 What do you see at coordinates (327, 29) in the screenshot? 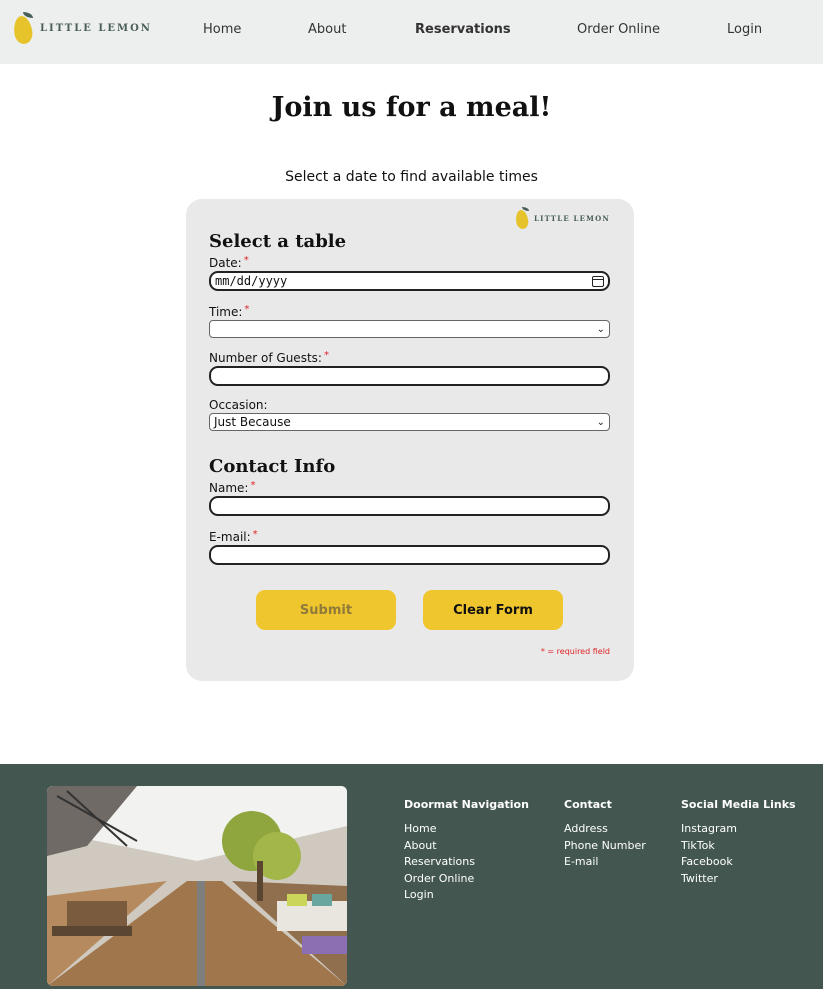
I see `nav-about: About` at bounding box center [327, 29].